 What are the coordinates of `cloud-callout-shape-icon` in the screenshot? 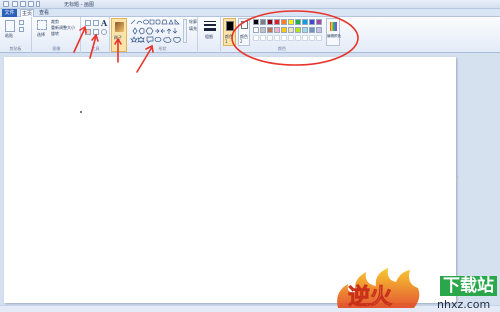 It's located at (167, 39).